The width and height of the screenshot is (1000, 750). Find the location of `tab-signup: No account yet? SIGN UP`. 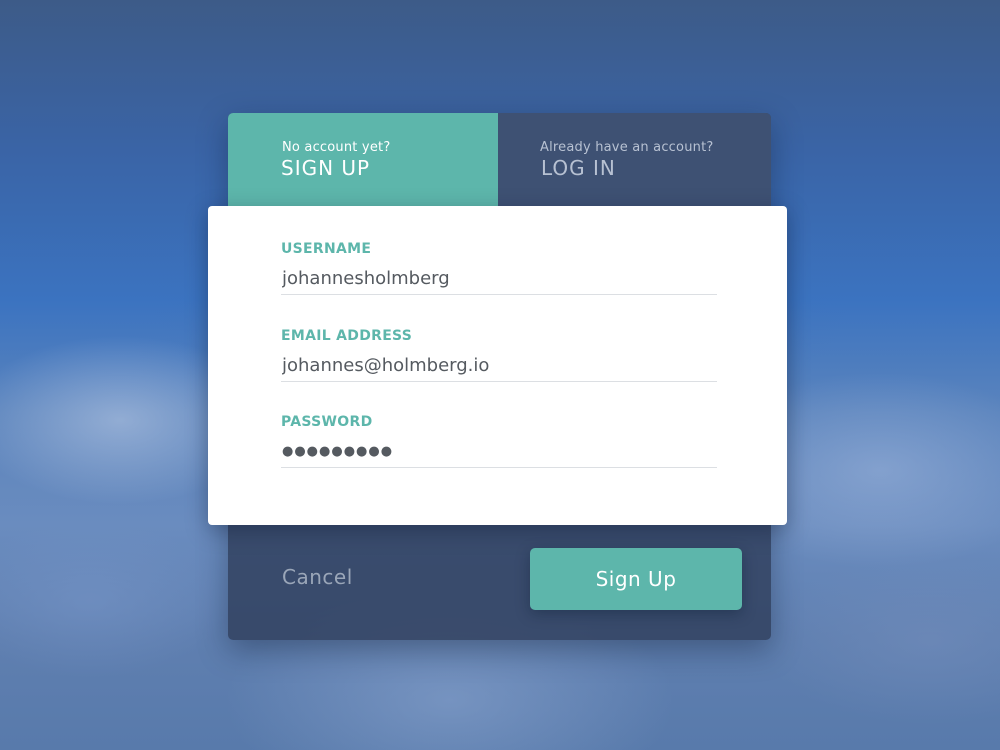

tab-signup: No account yet? SIGN UP is located at coordinates (363, 159).